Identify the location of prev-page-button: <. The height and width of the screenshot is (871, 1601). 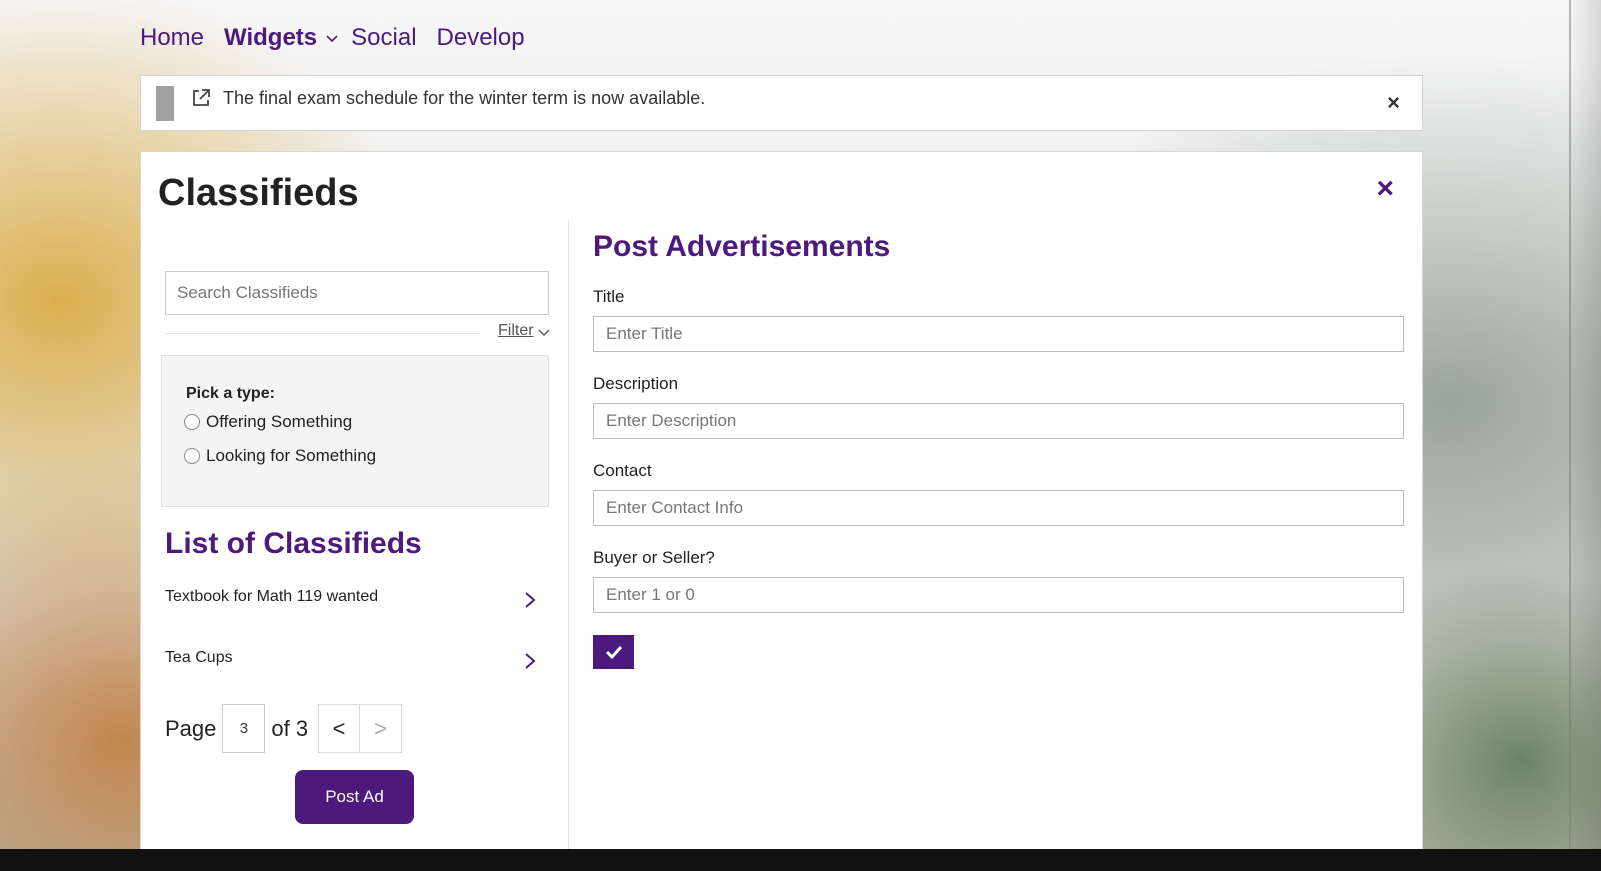
(339, 728).